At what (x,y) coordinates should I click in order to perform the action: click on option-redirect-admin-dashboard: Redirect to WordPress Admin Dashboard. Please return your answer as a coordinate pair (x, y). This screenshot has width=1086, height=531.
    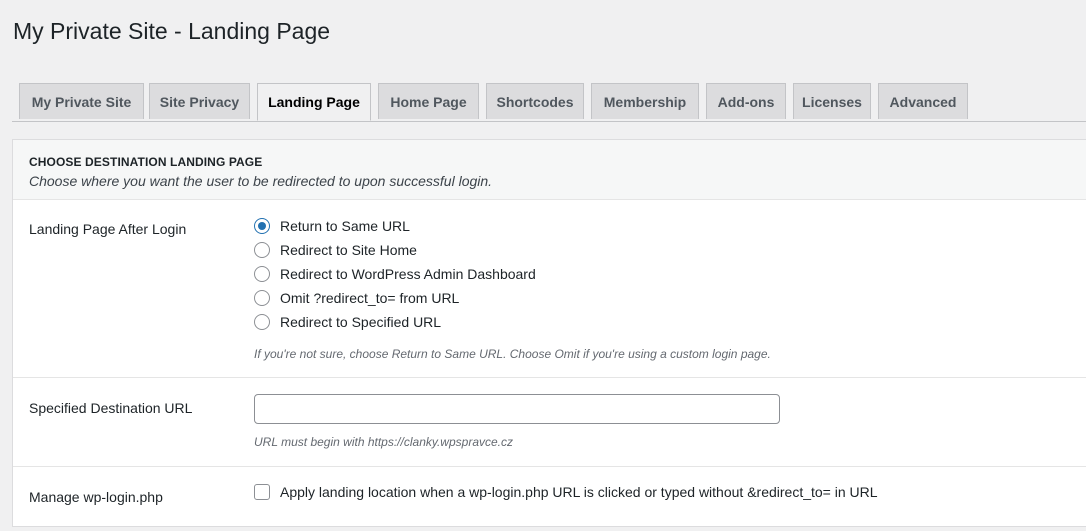
    Looking at the image, I should click on (395, 274).